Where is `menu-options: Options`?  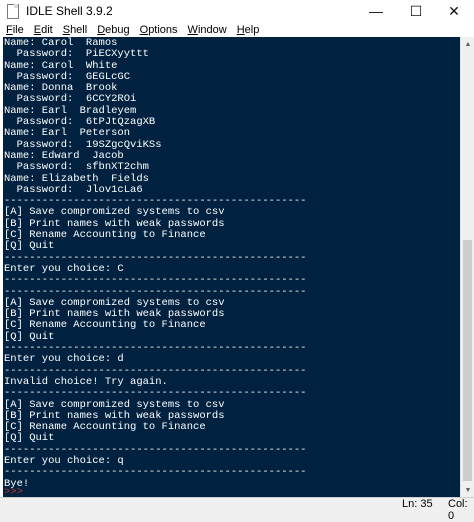 menu-options: Options is located at coordinates (159, 30).